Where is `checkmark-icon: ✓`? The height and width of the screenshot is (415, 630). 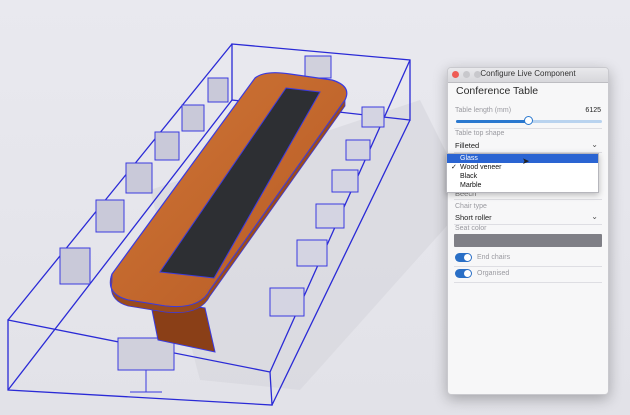
checkmark-icon: ✓ is located at coordinates (454, 167).